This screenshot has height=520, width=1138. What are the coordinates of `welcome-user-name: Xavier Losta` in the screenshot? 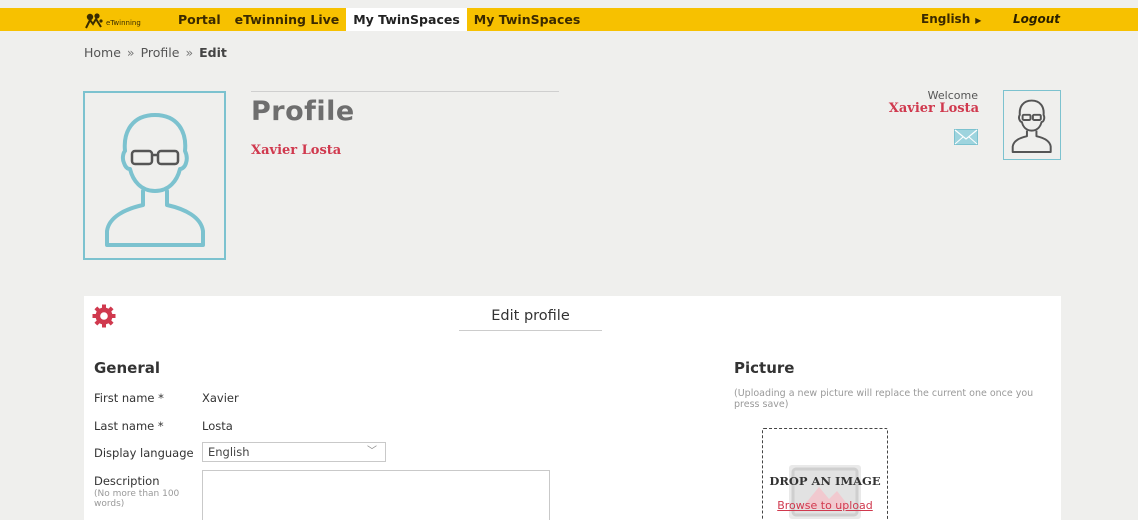 It's located at (934, 108).